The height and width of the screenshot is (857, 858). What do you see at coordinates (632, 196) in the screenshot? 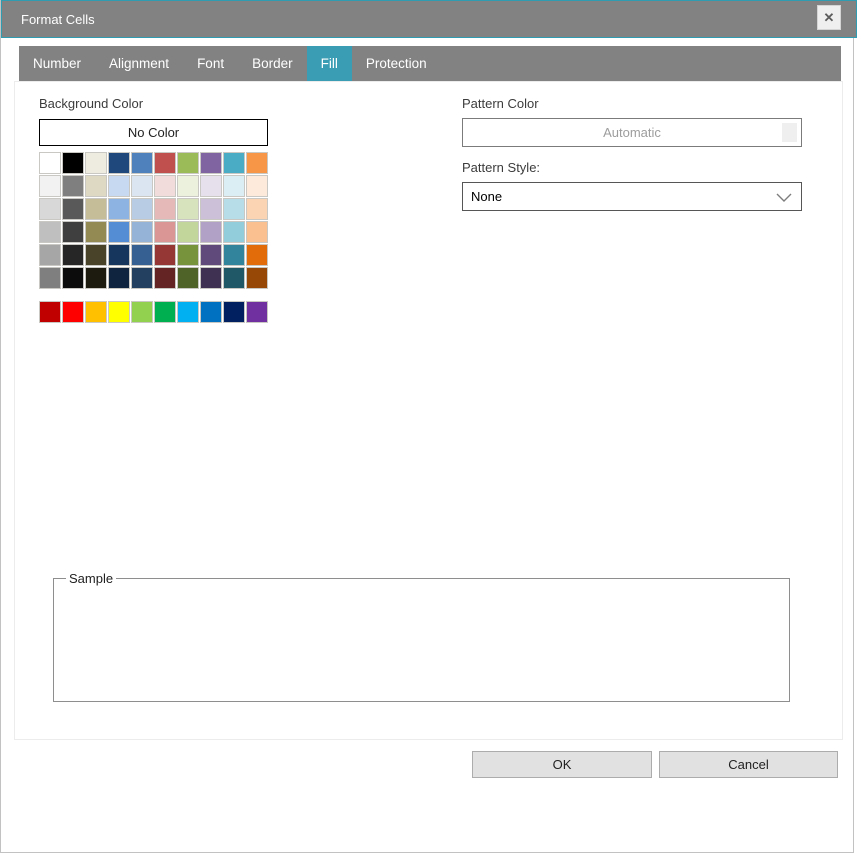
I see `pattern-style-dropdown: None` at bounding box center [632, 196].